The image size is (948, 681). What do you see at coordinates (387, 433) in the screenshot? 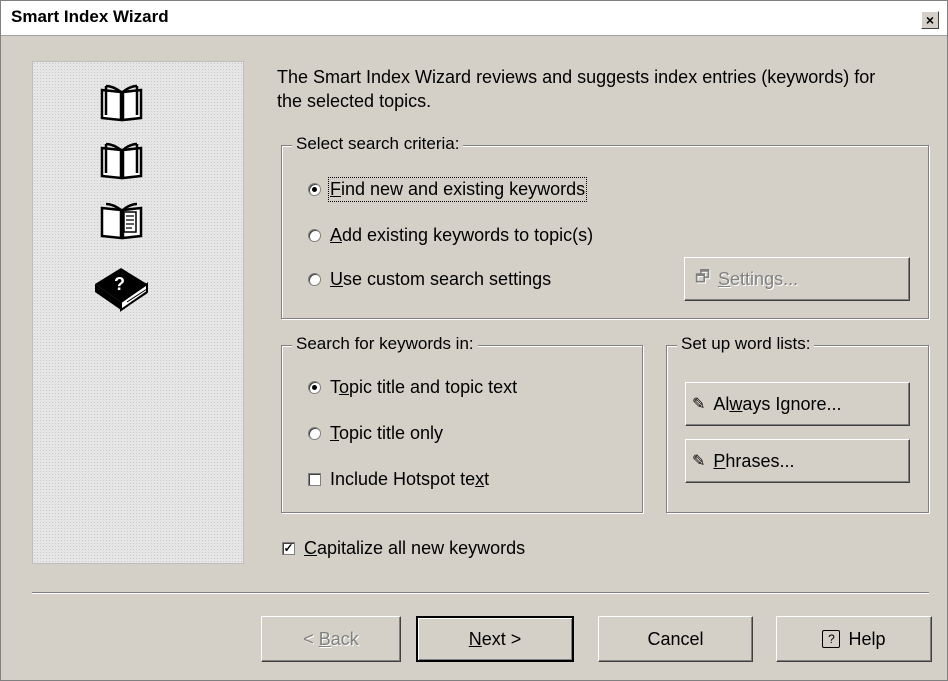
I see `radio-label: Topic title only` at bounding box center [387, 433].